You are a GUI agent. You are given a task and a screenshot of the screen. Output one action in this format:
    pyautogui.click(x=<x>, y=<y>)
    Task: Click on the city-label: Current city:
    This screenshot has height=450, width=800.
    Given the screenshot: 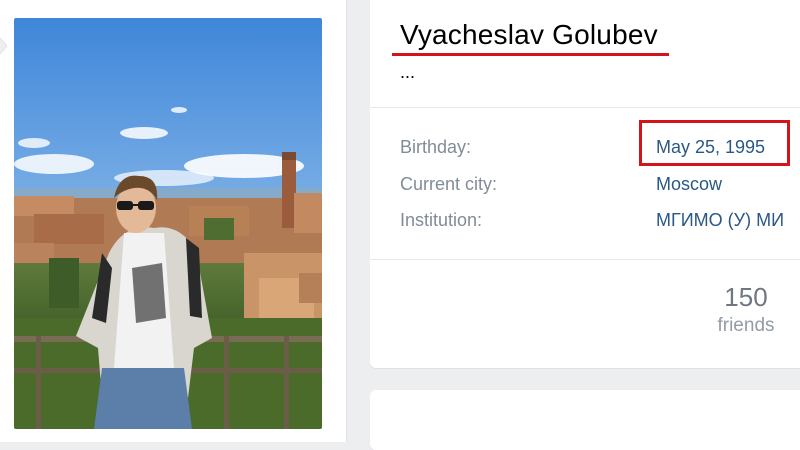 What is the action you would take?
    pyautogui.click(x=449, y=184)
    